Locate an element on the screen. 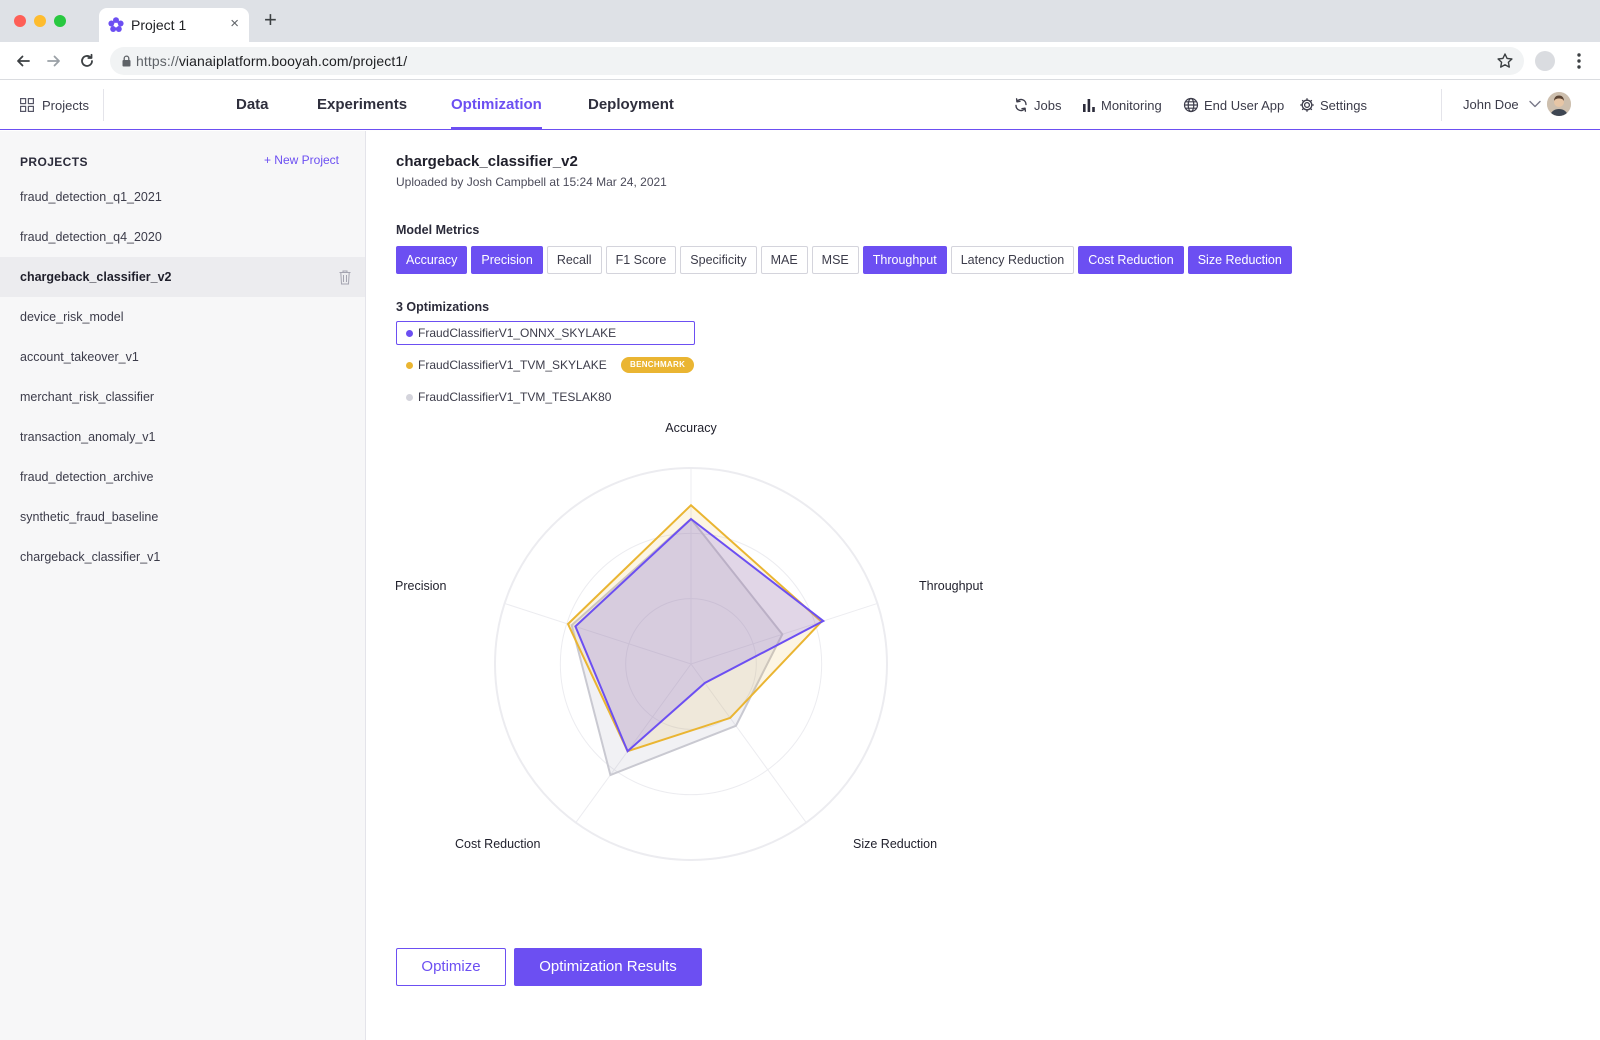  tab-optimization: Optimization is located at coordinates (496, 105).